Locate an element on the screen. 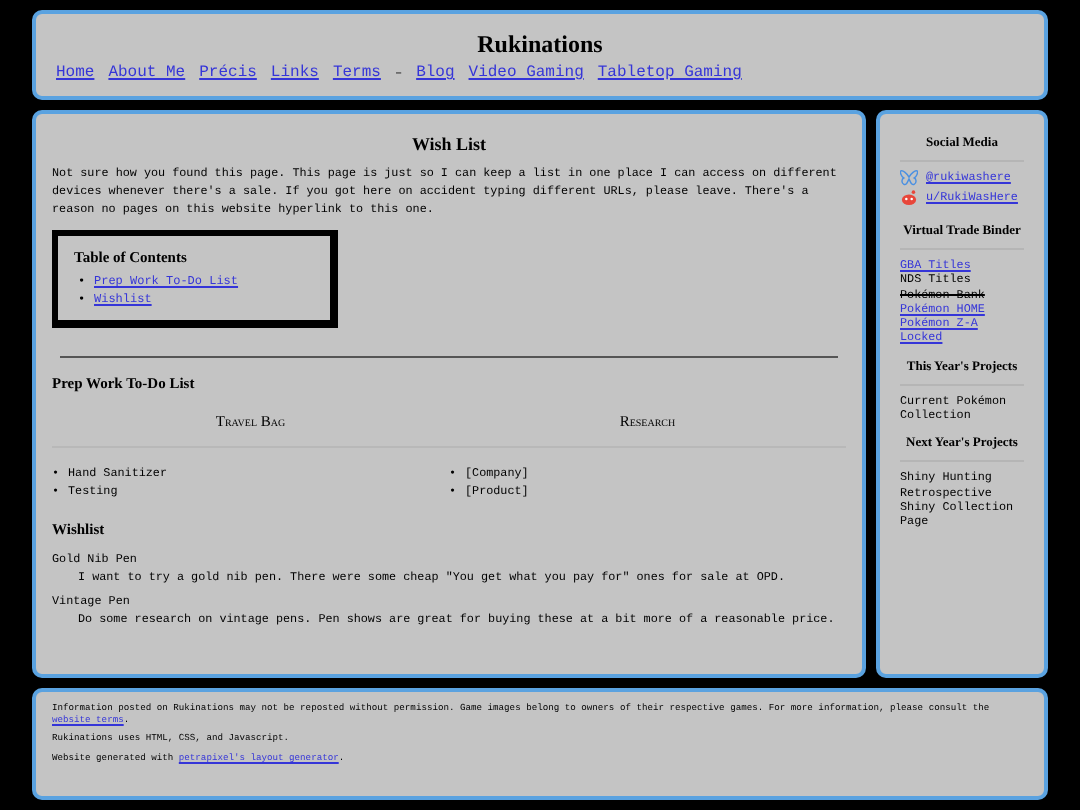 The width and height of the screenshot is (1080, 810). nav-link: Tabletop Gaming is located at coordinates (669, 73).